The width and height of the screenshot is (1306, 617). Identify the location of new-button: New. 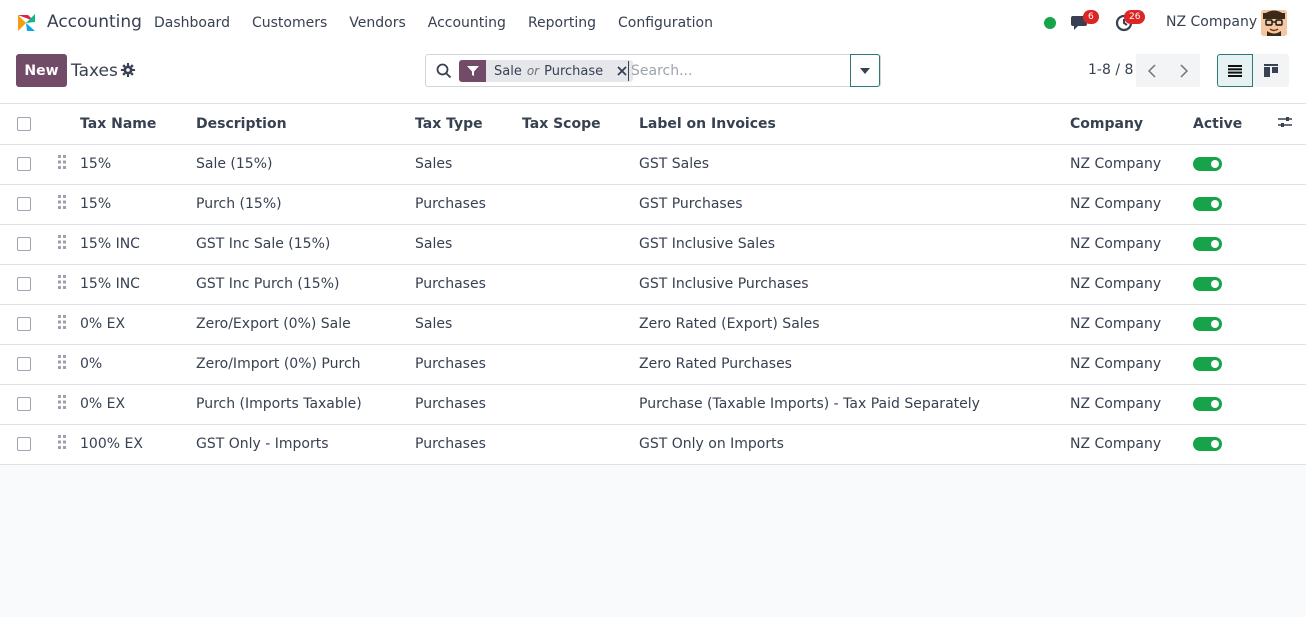
(41, 70).